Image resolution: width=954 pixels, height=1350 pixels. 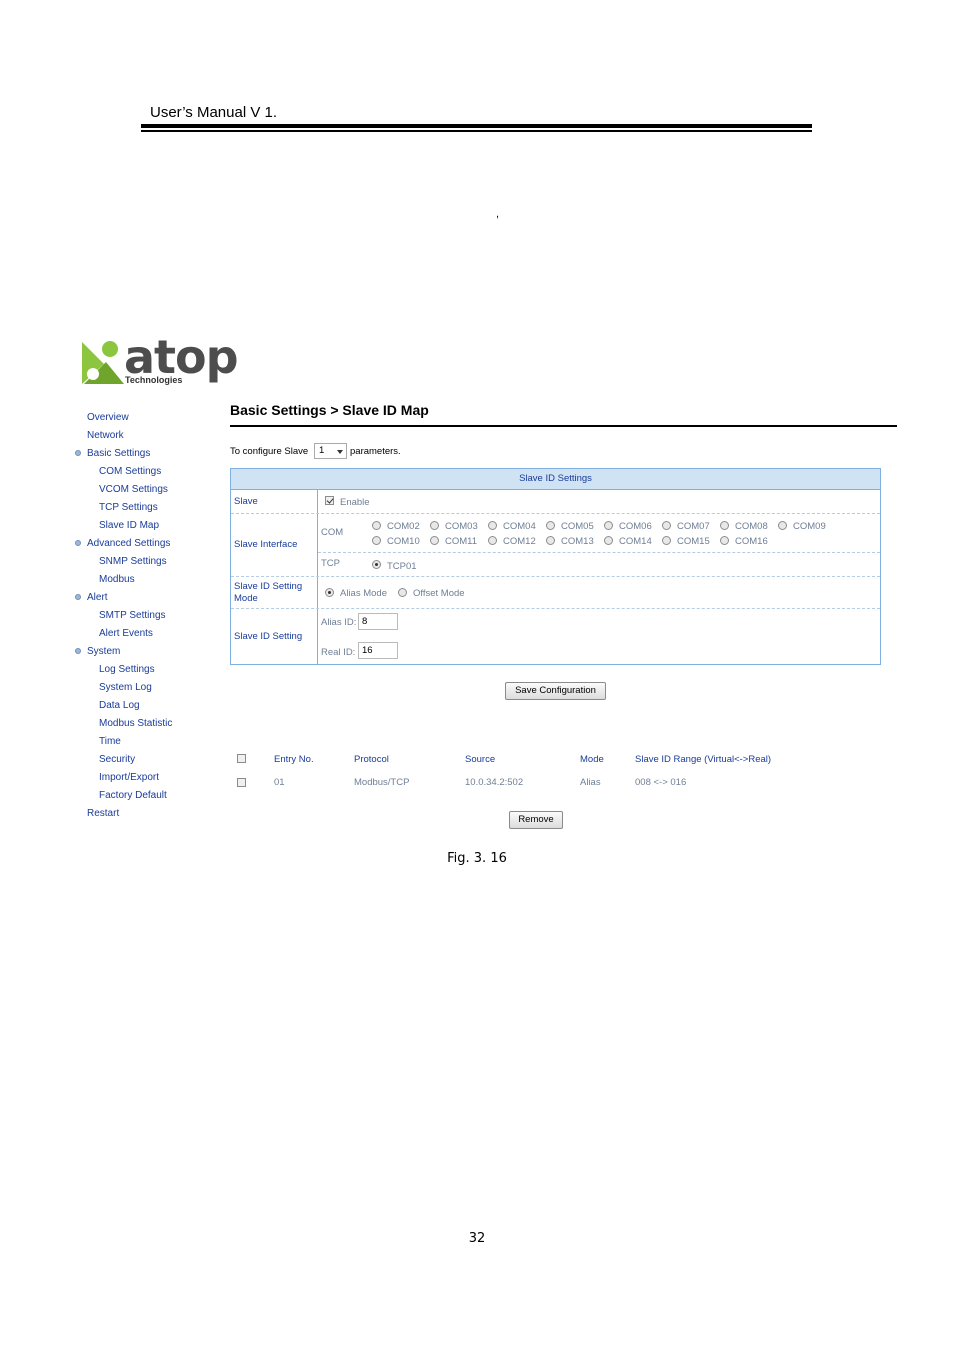 What do you see at coordinates (477, 1238) in the screenshot?
I see `page-number: 32` at bounding box center [477, 1238].